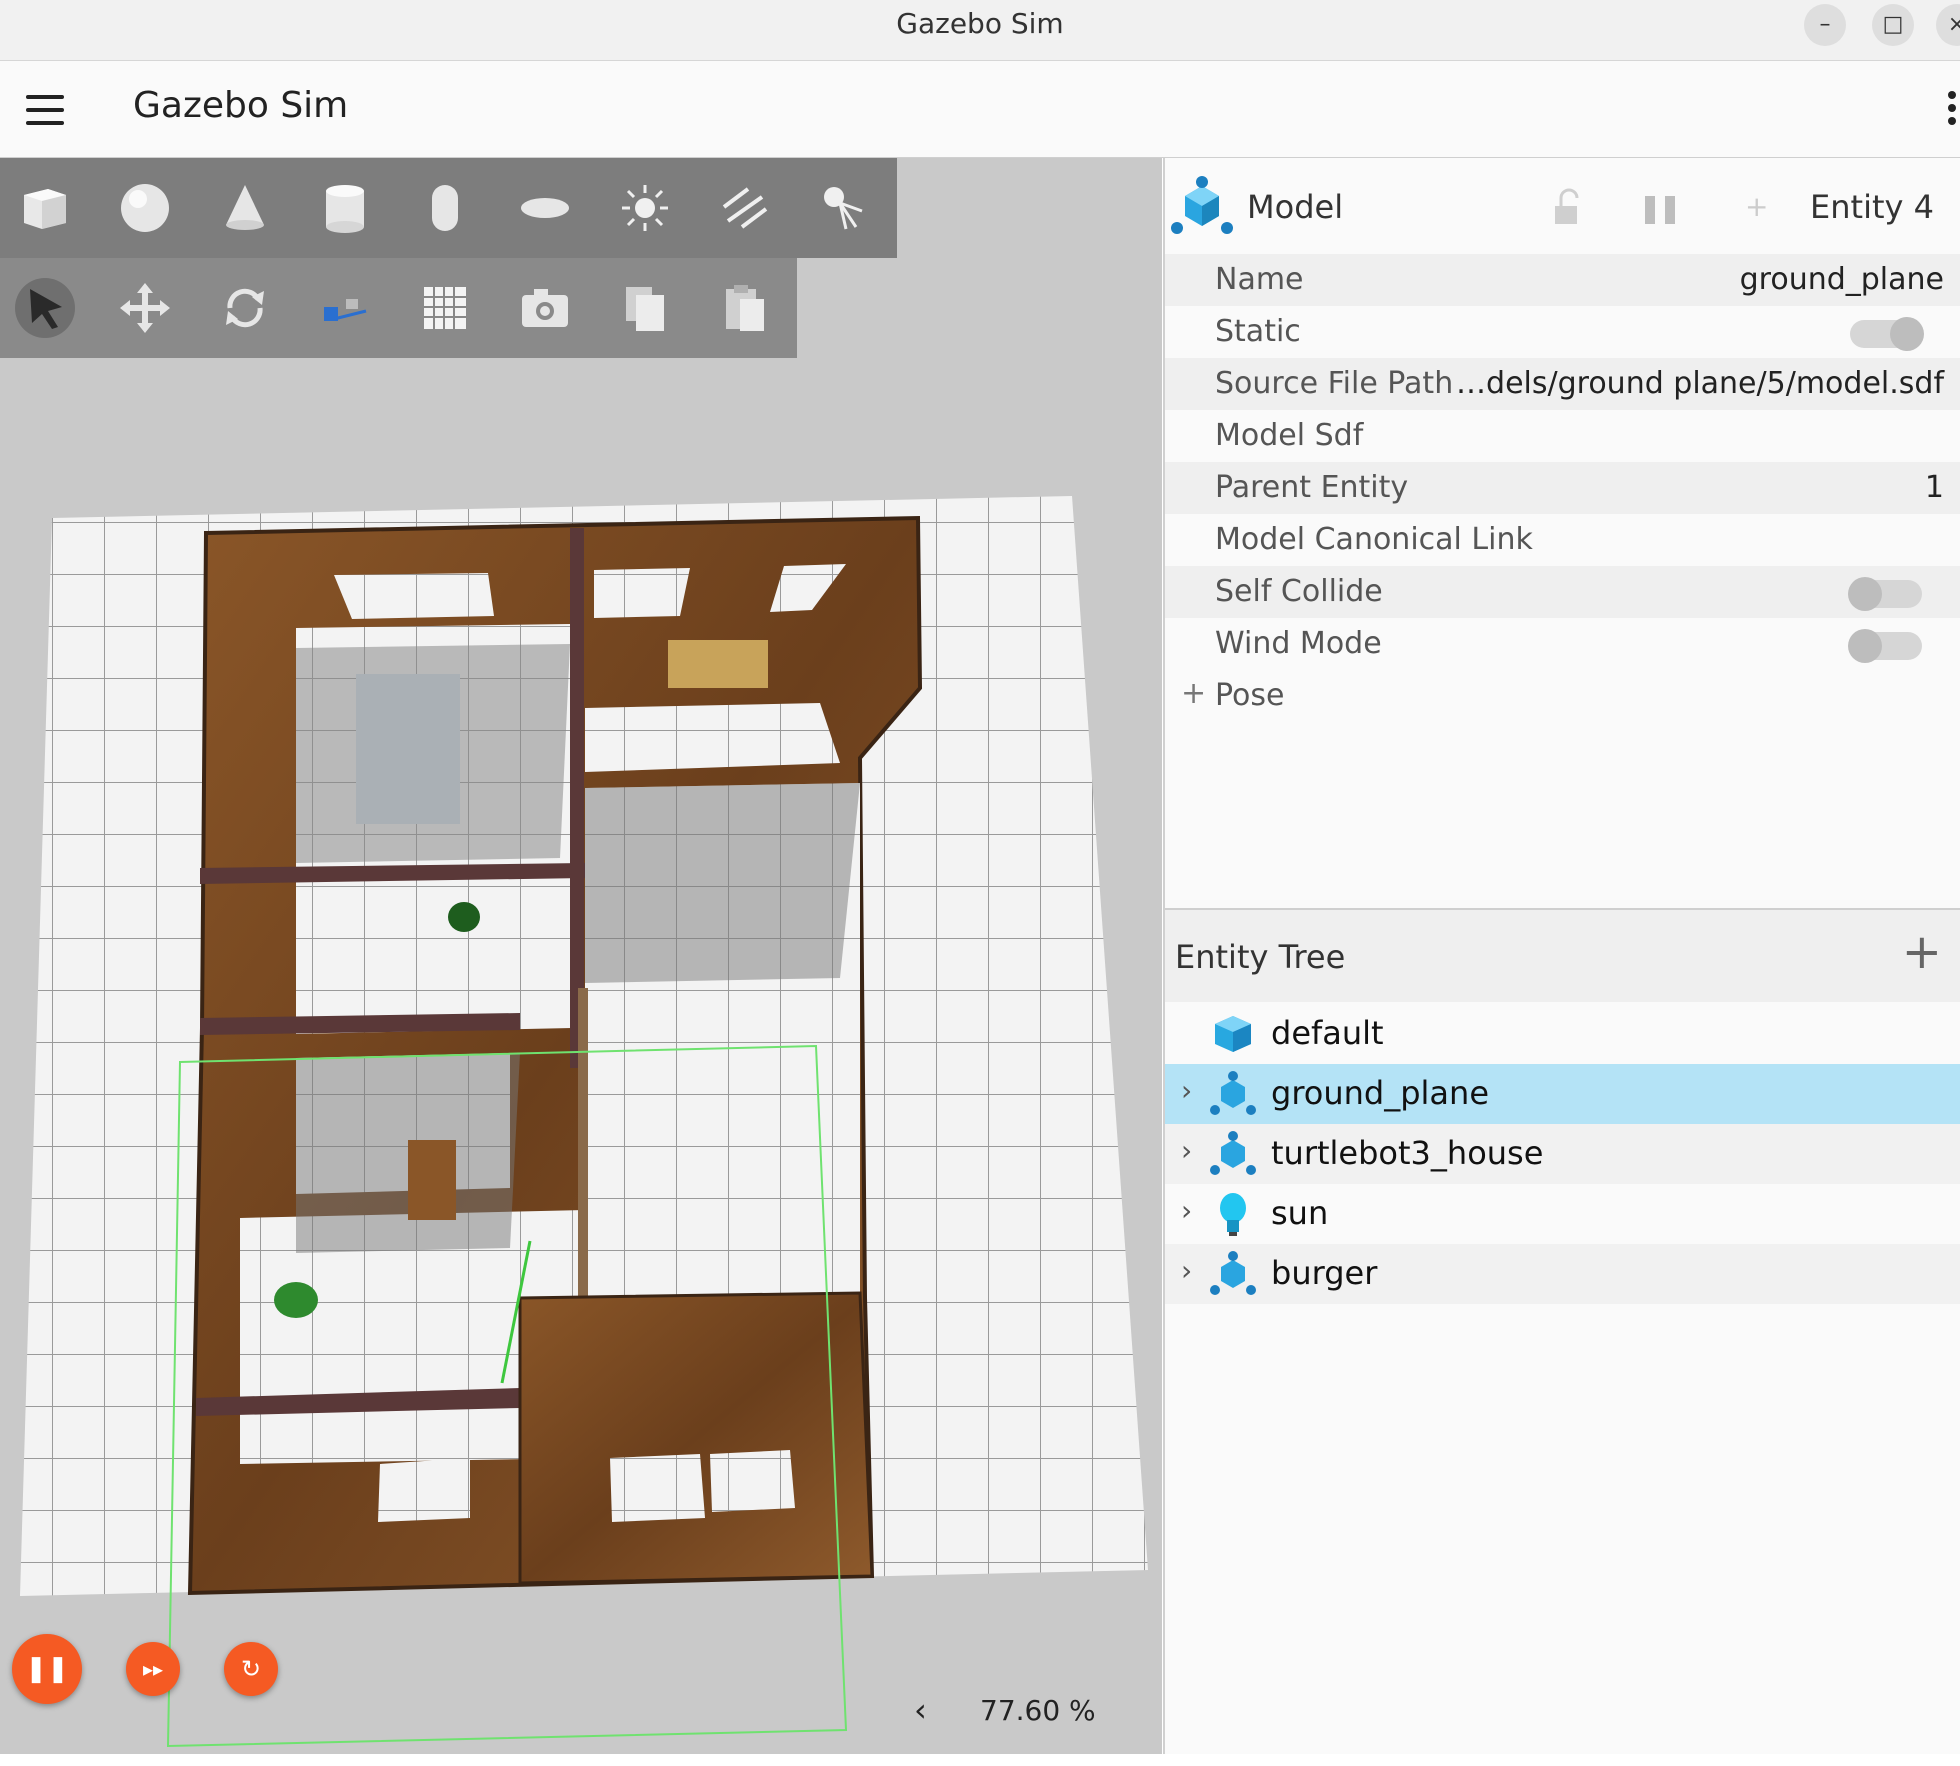  Describe the element at coordinates (645, 208) in the screenshot. I see `point-light-icon` at that location.